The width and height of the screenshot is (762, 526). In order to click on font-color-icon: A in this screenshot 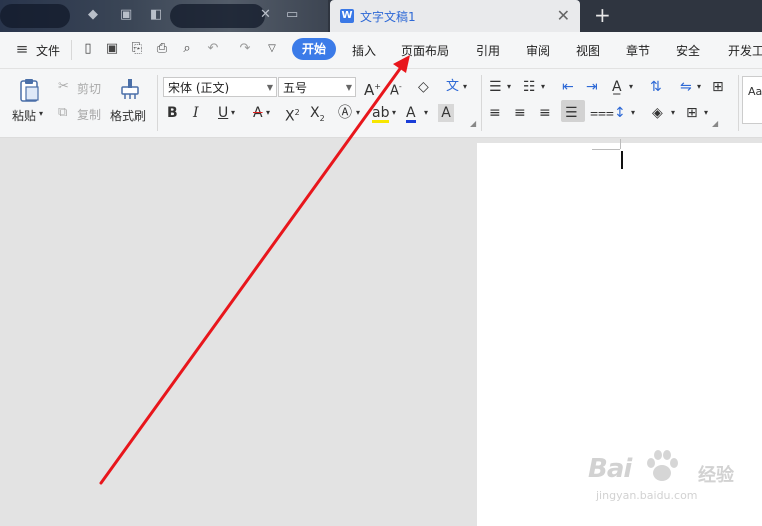, I will do `click(411, 113)`.